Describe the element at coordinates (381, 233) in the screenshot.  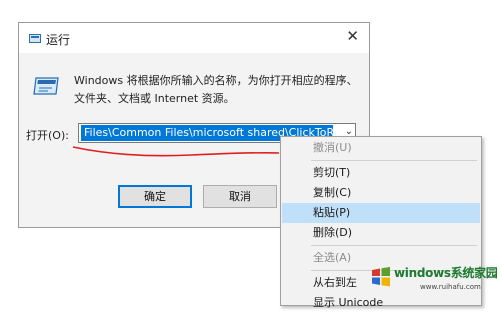
I see `menu-item-delete: 删除(D)` at that location.